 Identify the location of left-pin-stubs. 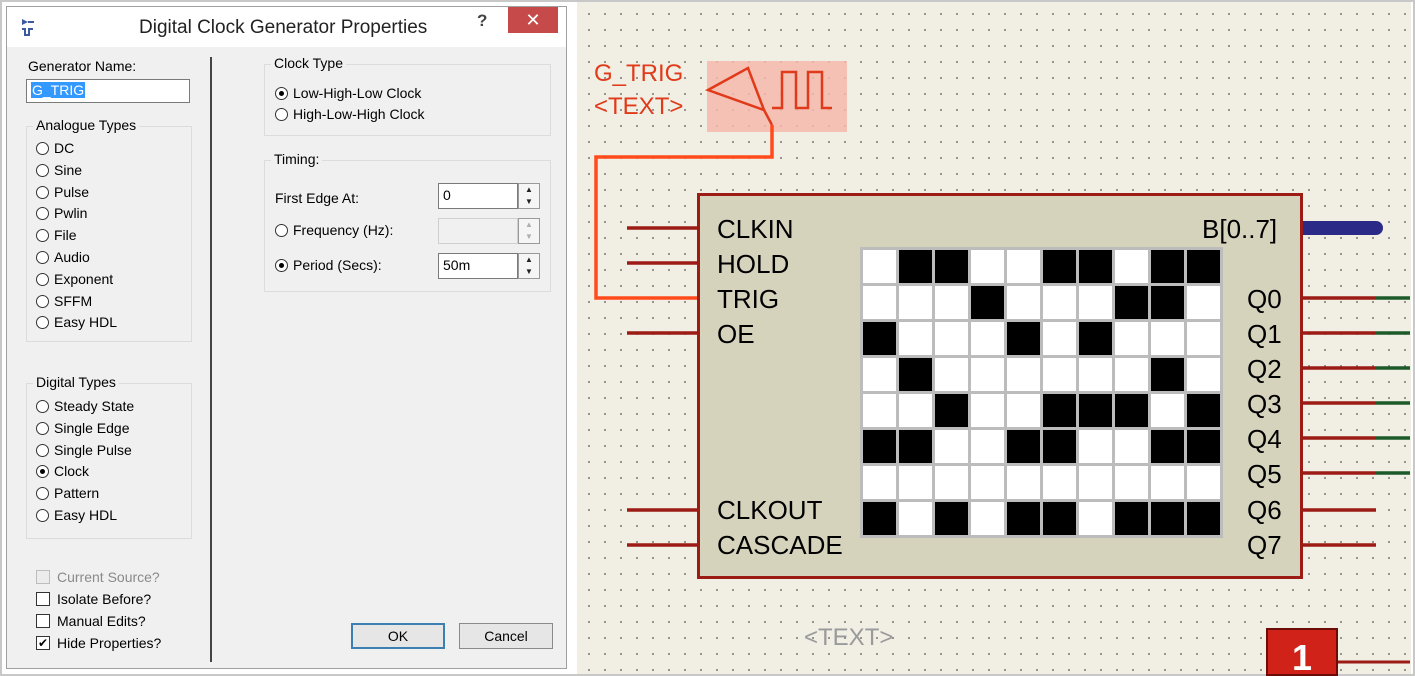
(663, 386).